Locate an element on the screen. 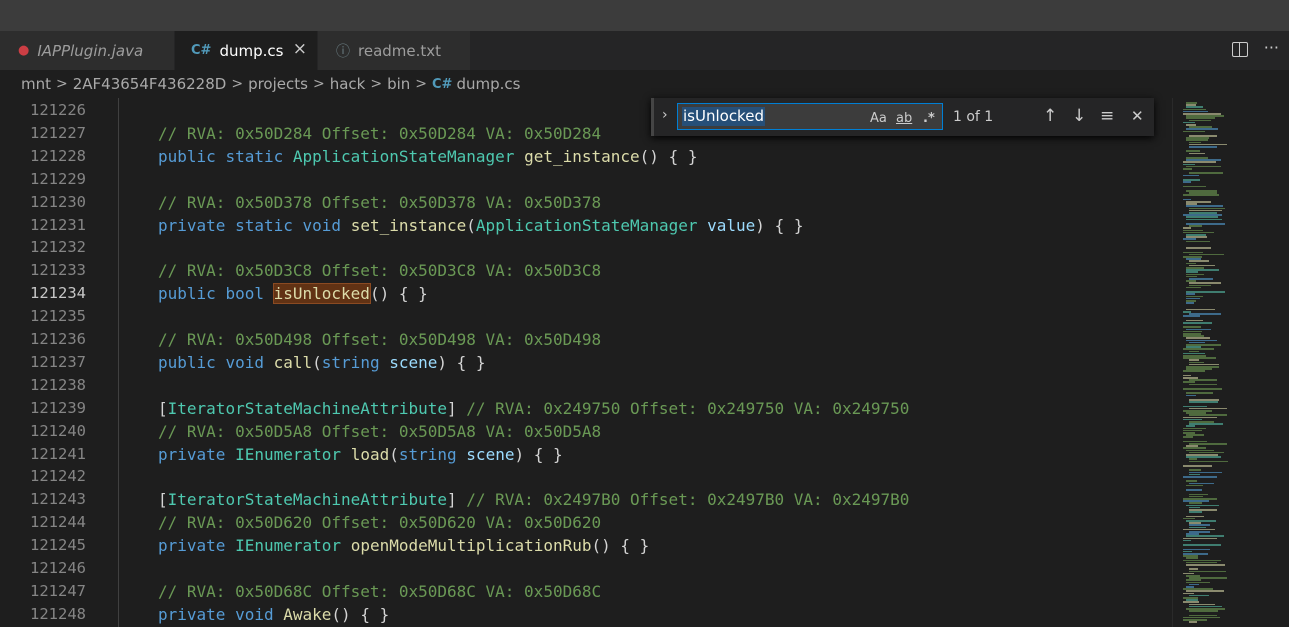 The image size is (1289, 627). line-number: 121244 is located at coordinates (58, 522).